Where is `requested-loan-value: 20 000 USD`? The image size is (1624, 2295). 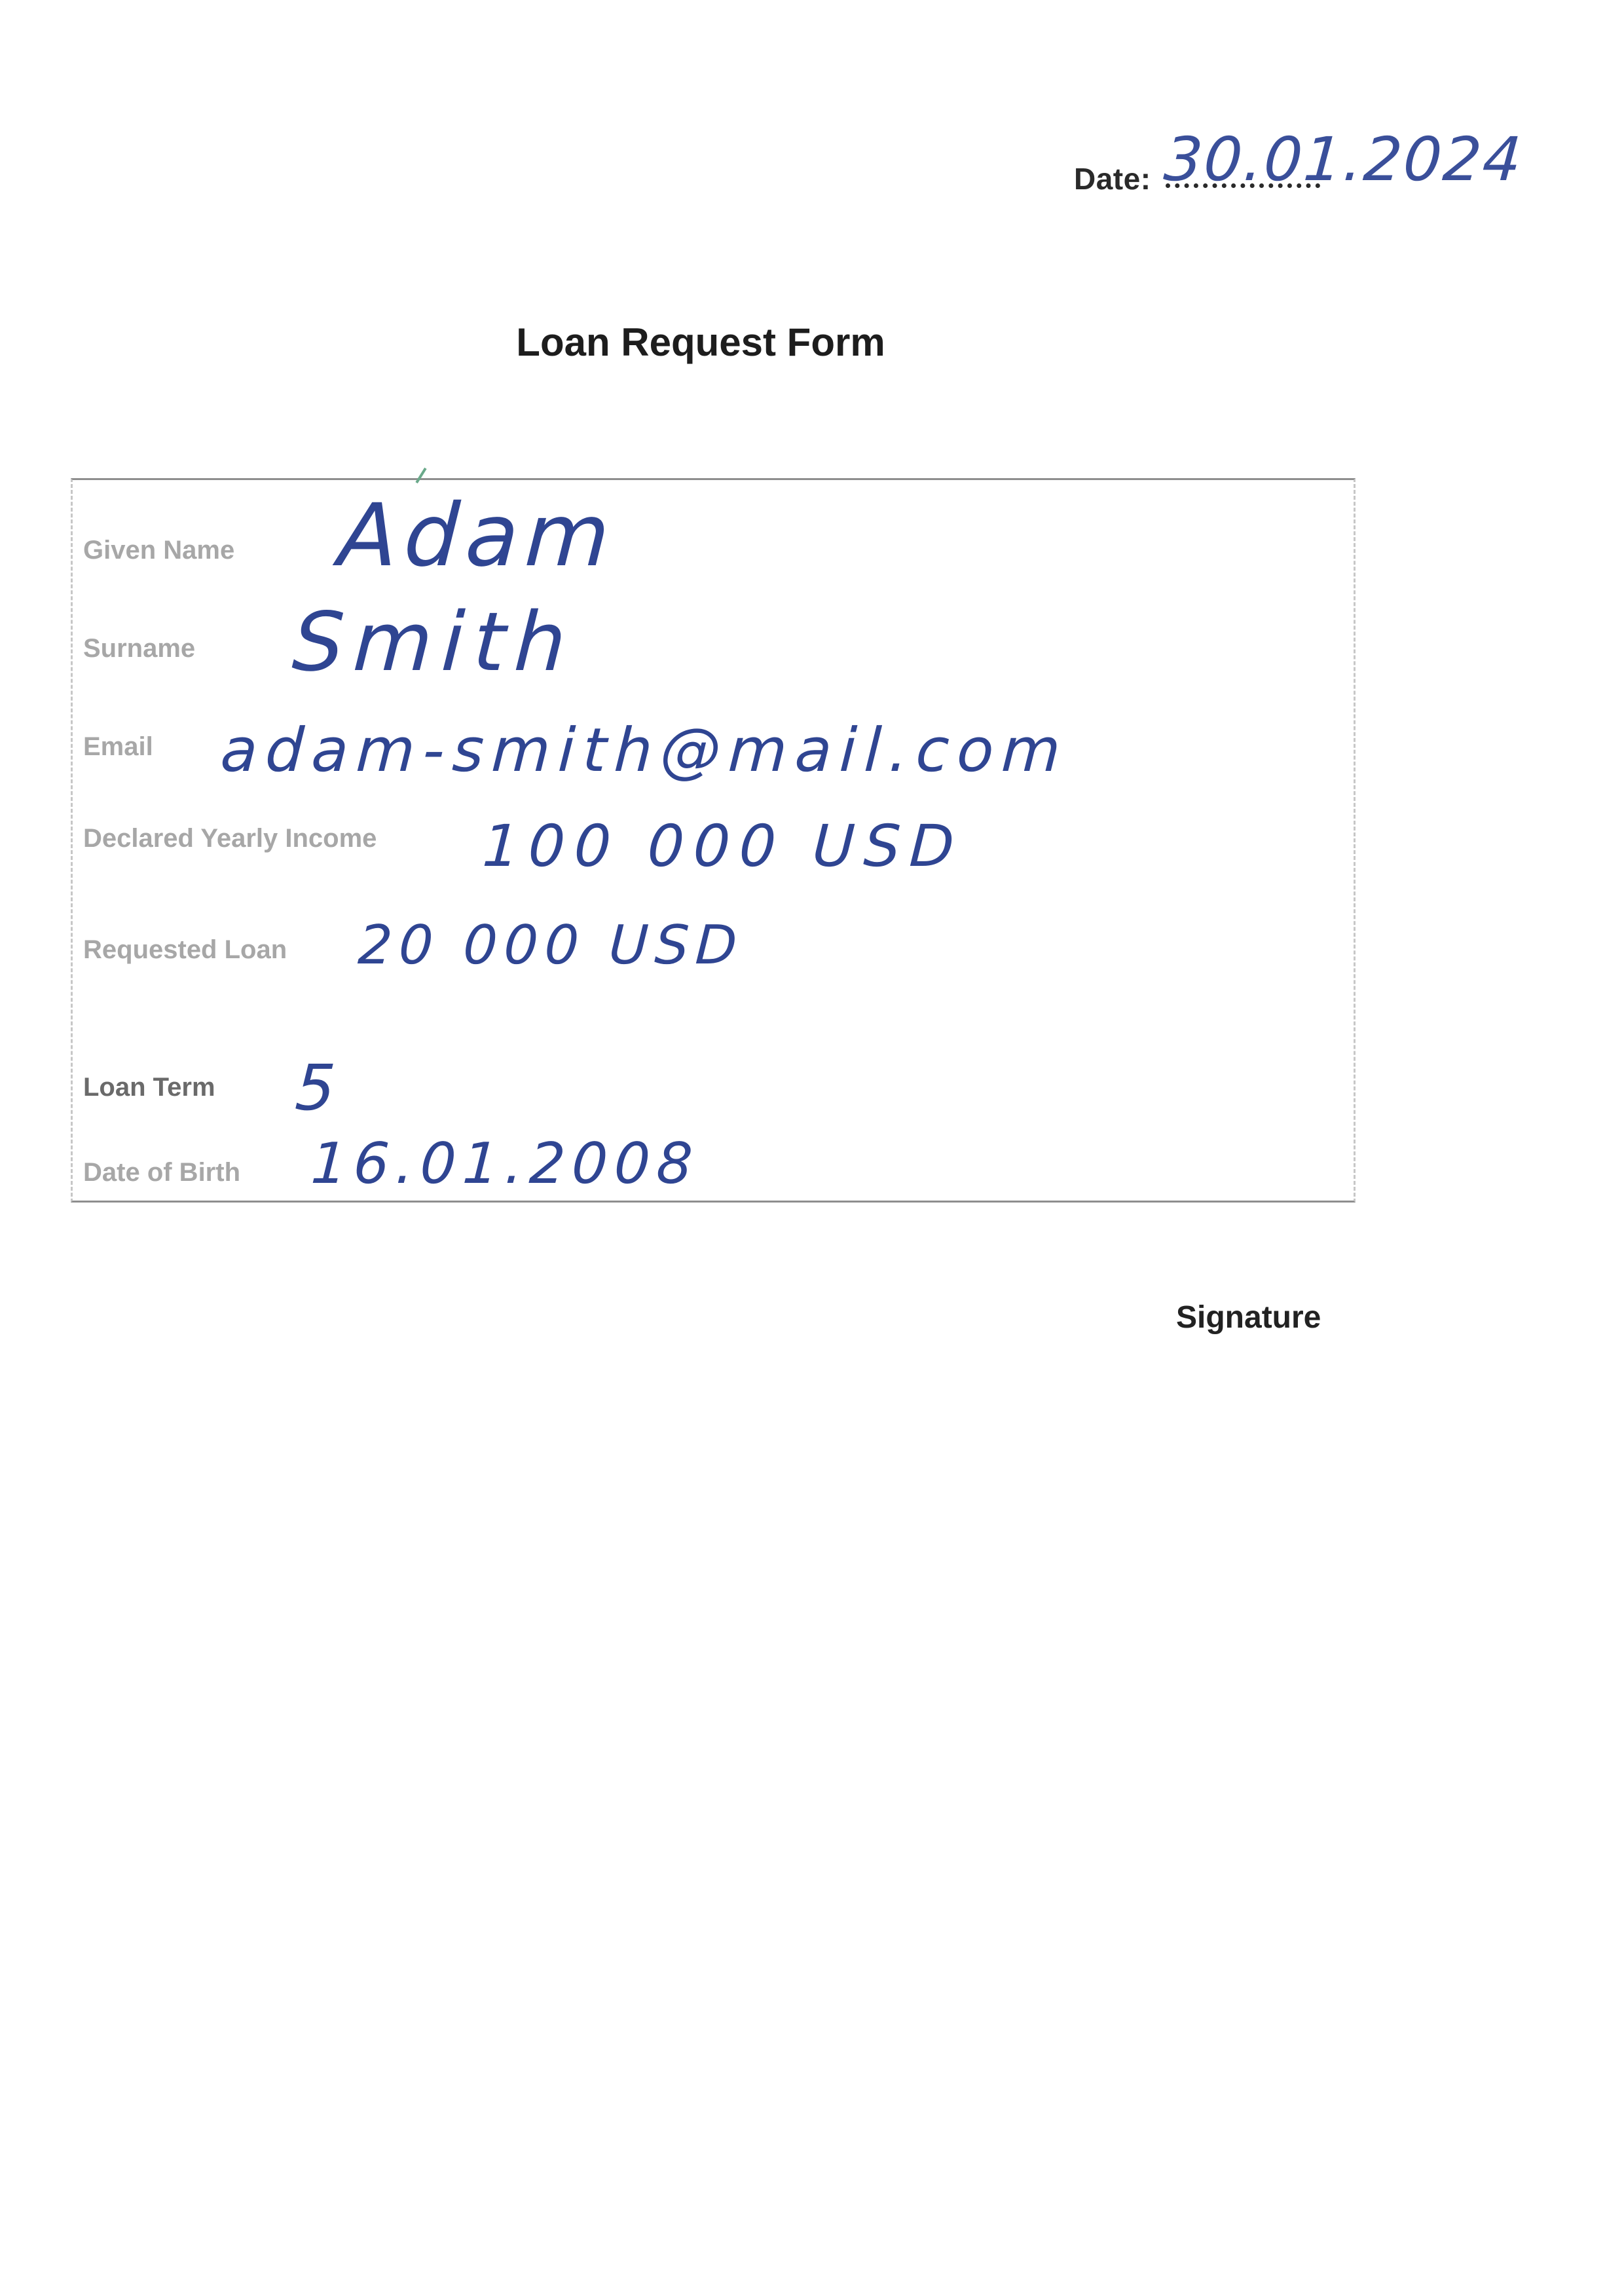 requested-loan-value: 20 000 USD is located at coordinates (550, 945).